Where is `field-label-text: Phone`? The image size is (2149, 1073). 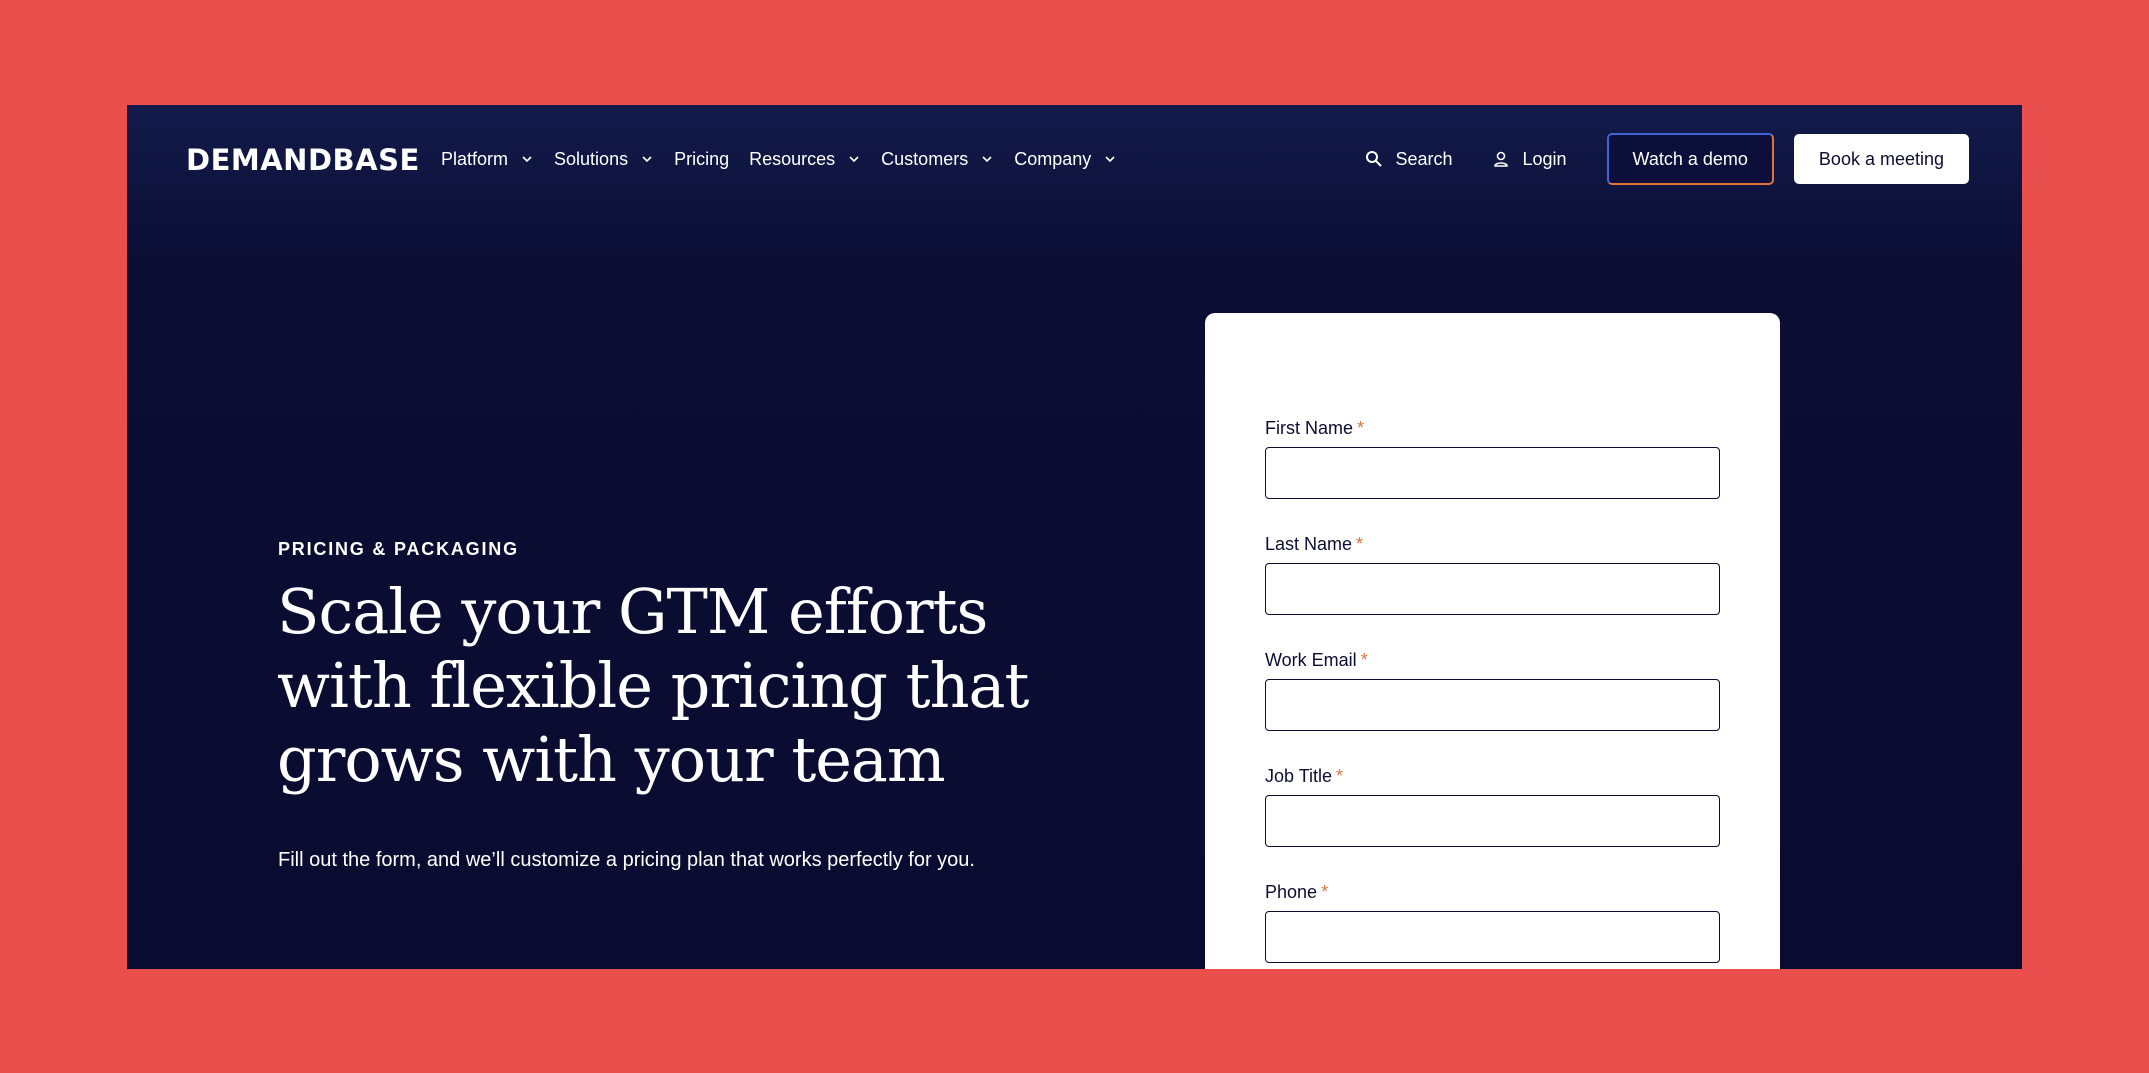
field-label-text: Phone is located at coordinates (1291, 892).